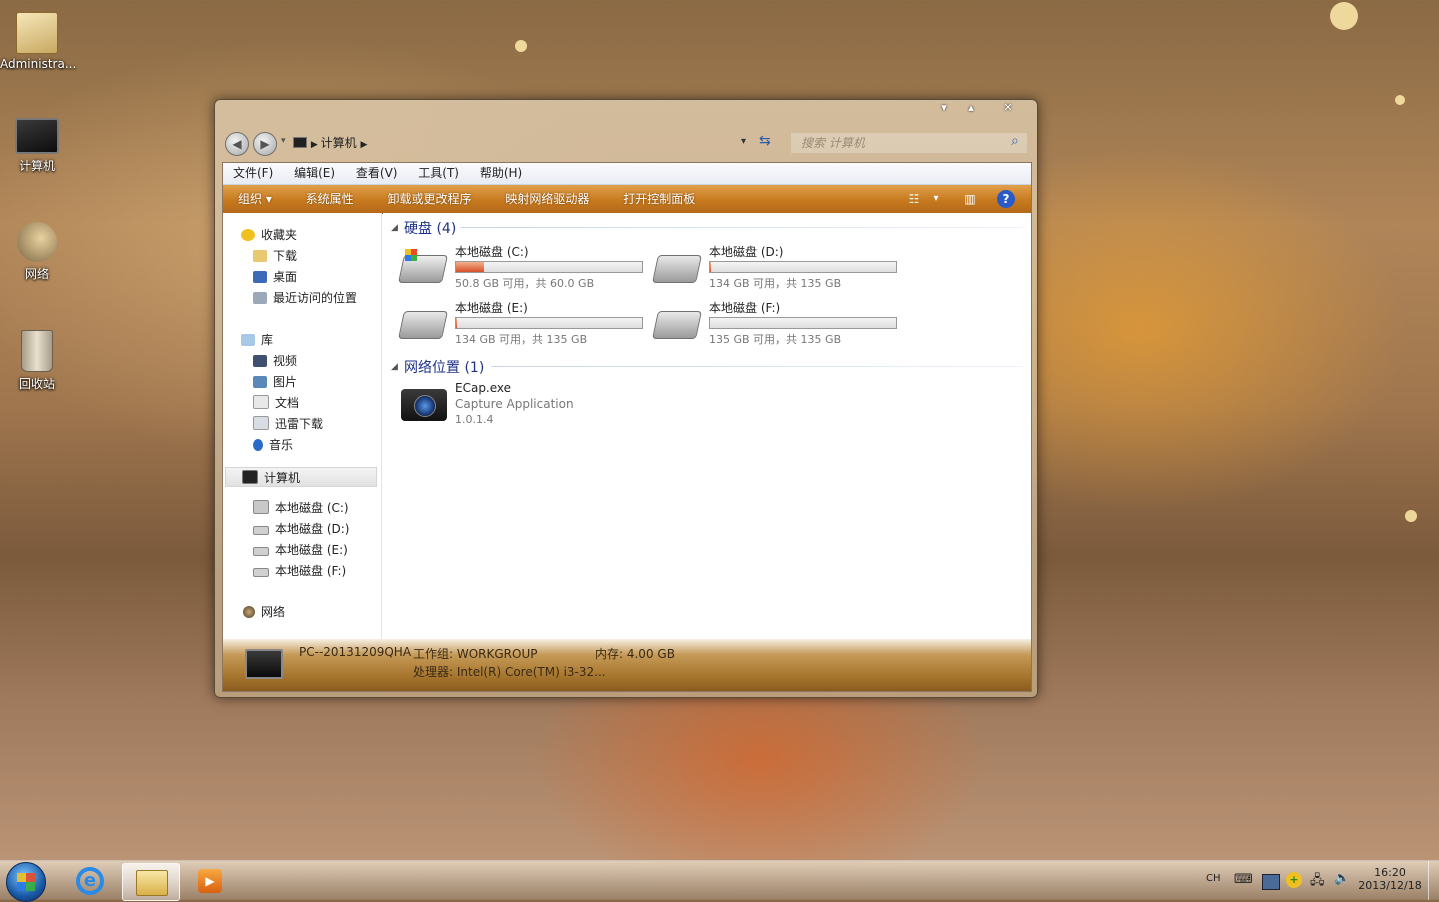 The height and width of the screenshot is (902, 1439). What do you see at coordinates (1213, 878) in the screenshot?
I see `language-indicator: CH` at bounding box center [1213, 878].